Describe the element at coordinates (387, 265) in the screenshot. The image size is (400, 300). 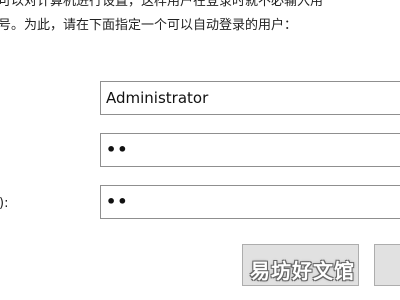
I see `cancel-button` at that location.